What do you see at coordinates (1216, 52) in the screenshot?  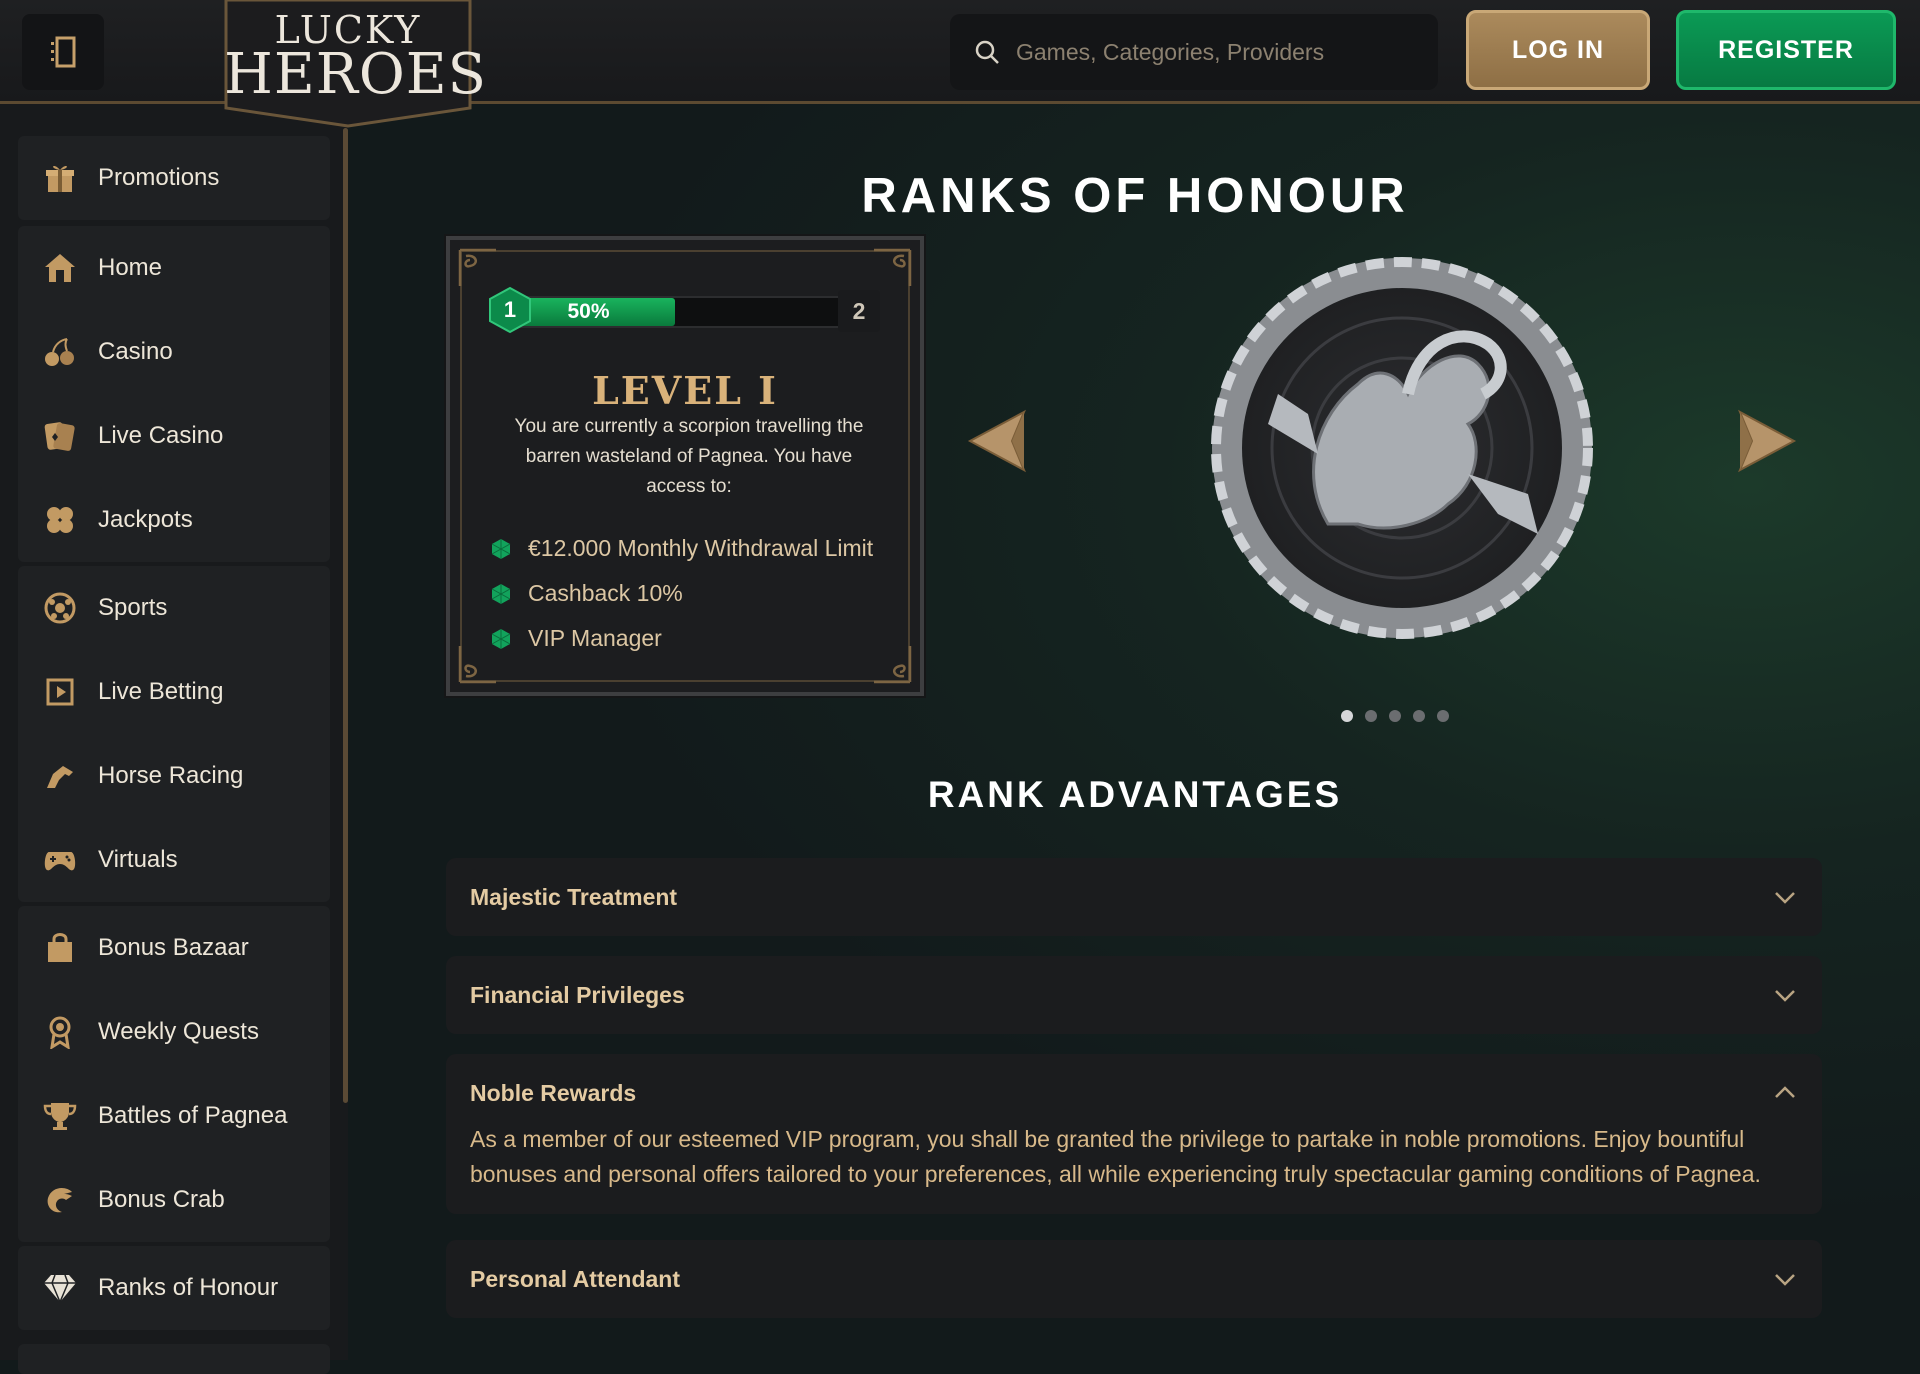 I see `search-input` at bounding box center [1216, 52].